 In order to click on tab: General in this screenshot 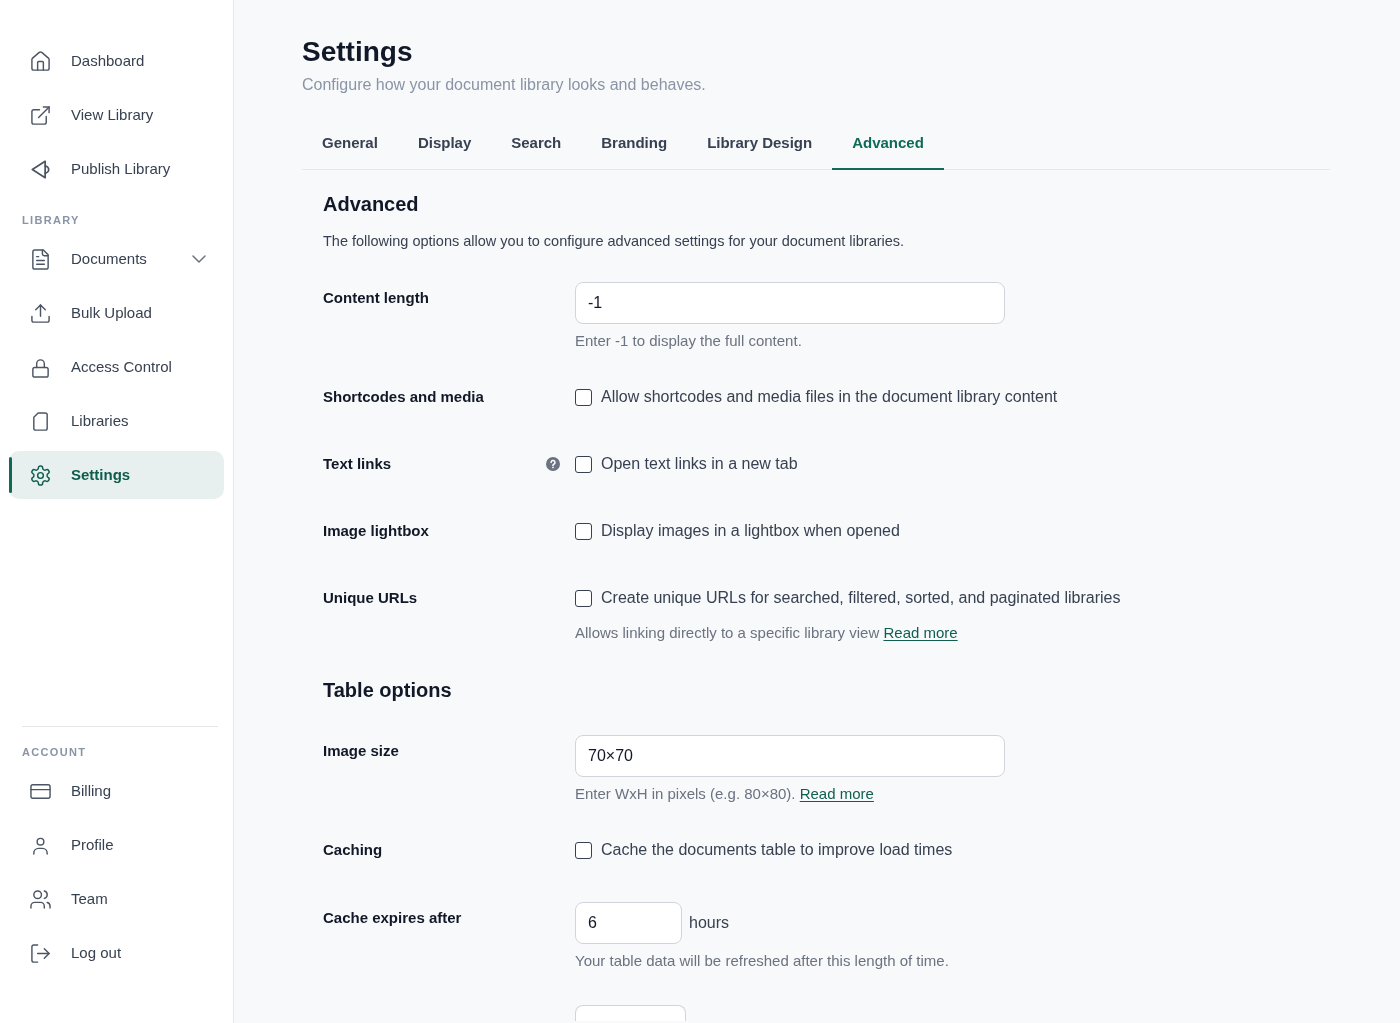, I will do `click(350, 145)`.